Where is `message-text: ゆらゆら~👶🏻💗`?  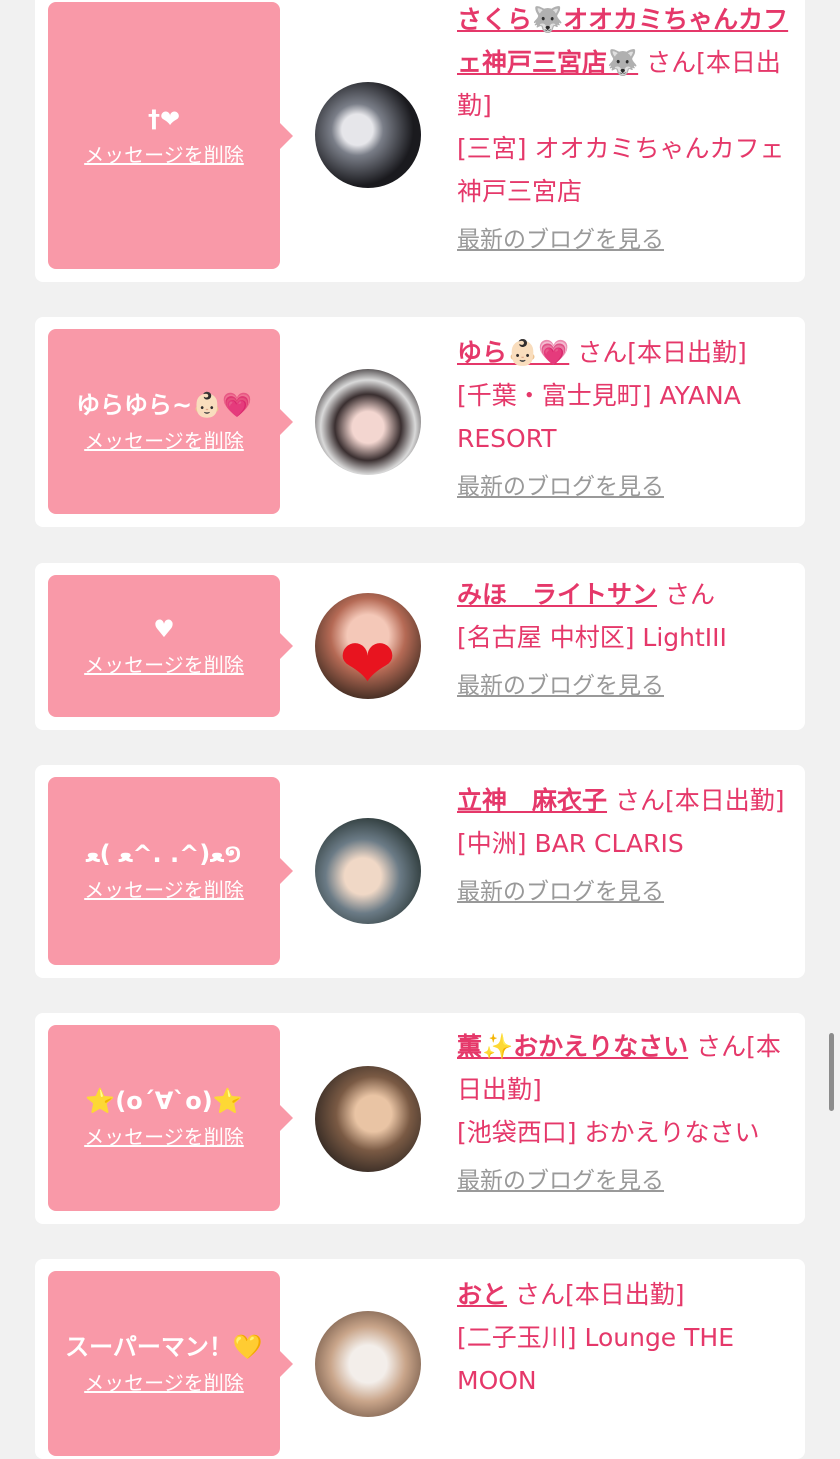 message-text: ゆらゆら~👶🏻💗 is located at coordinates (164, 404).